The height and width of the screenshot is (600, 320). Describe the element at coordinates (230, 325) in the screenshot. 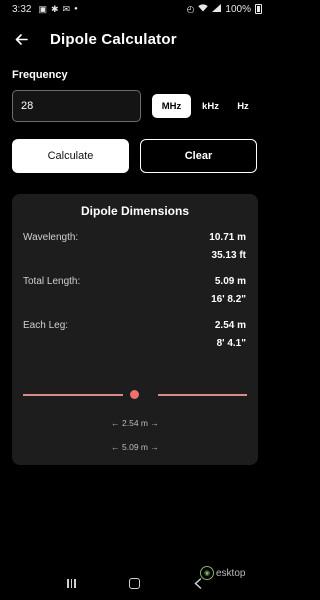

I see `each-leg-metric: 2.54 m` at that location.